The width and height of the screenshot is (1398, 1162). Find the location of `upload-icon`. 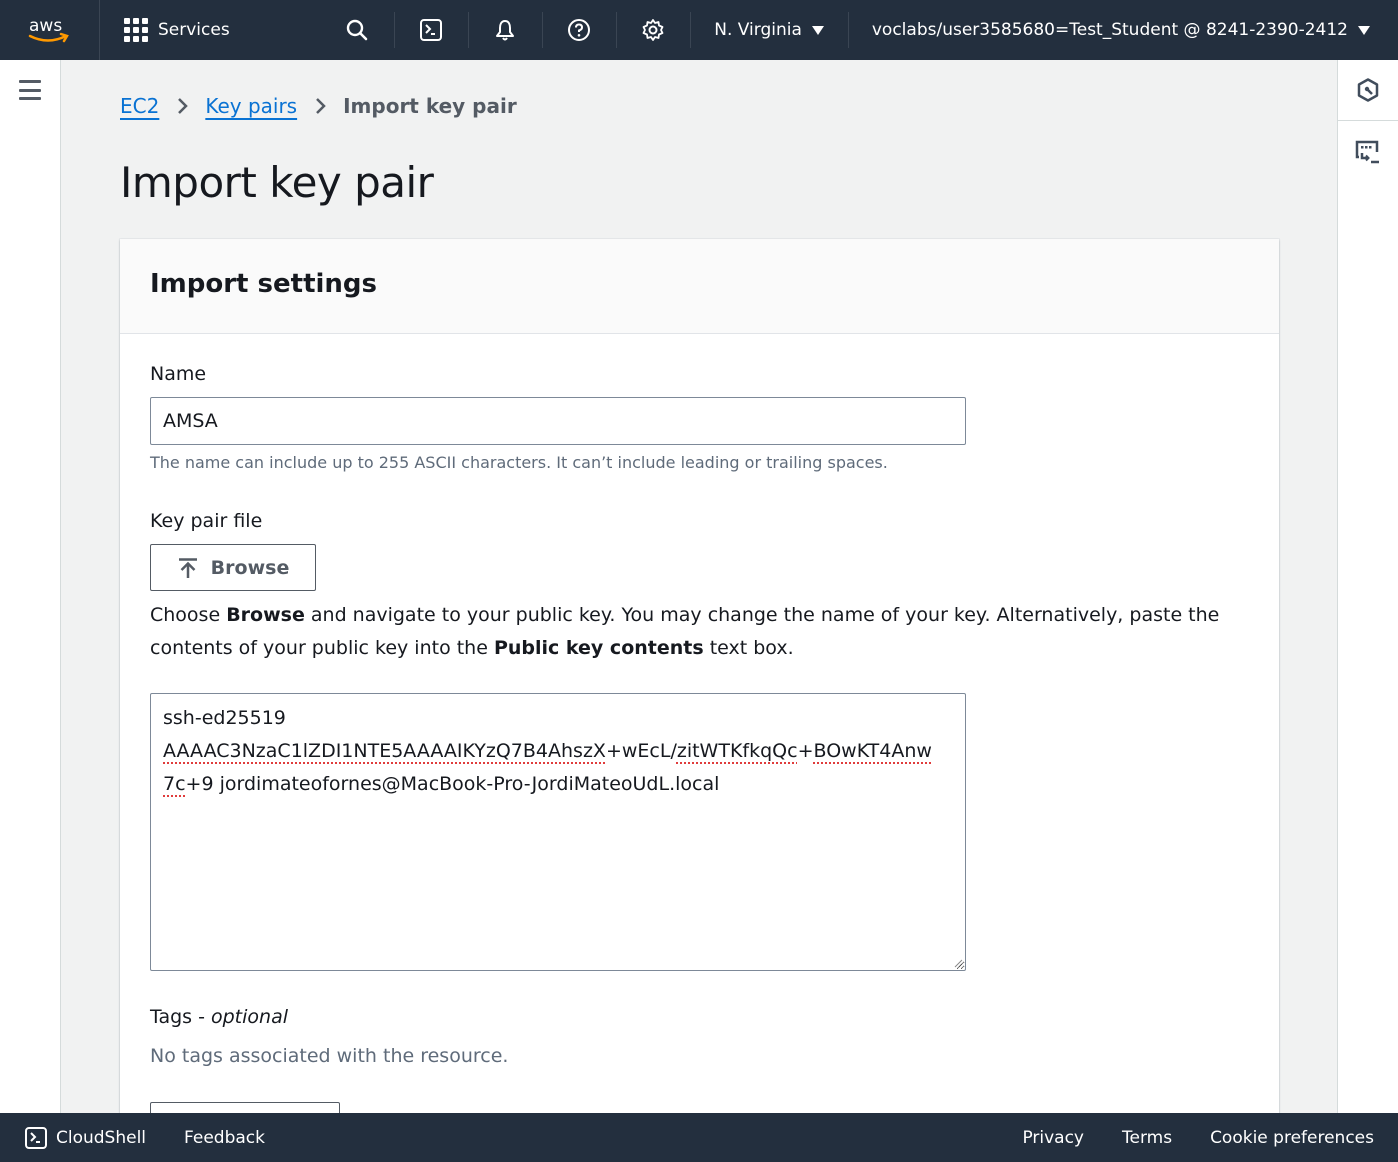

upload-icon is located at coordinates (187, 567).